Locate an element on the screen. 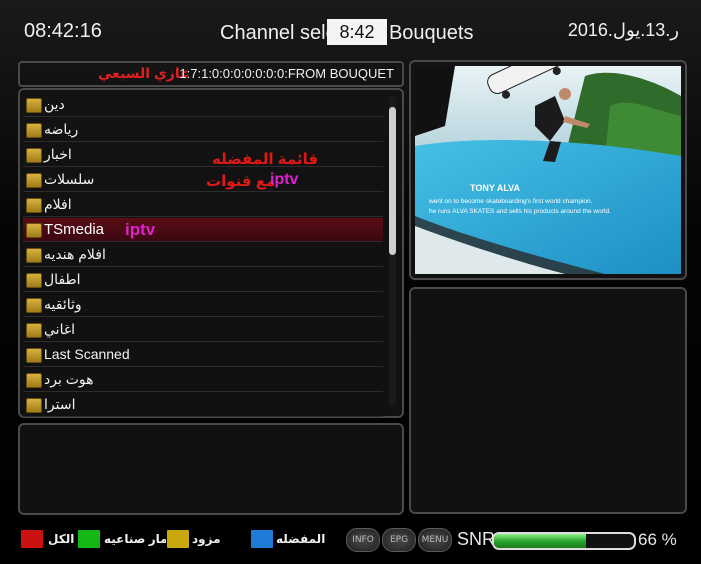  blue-key-button is located at coordinates (262, 539).